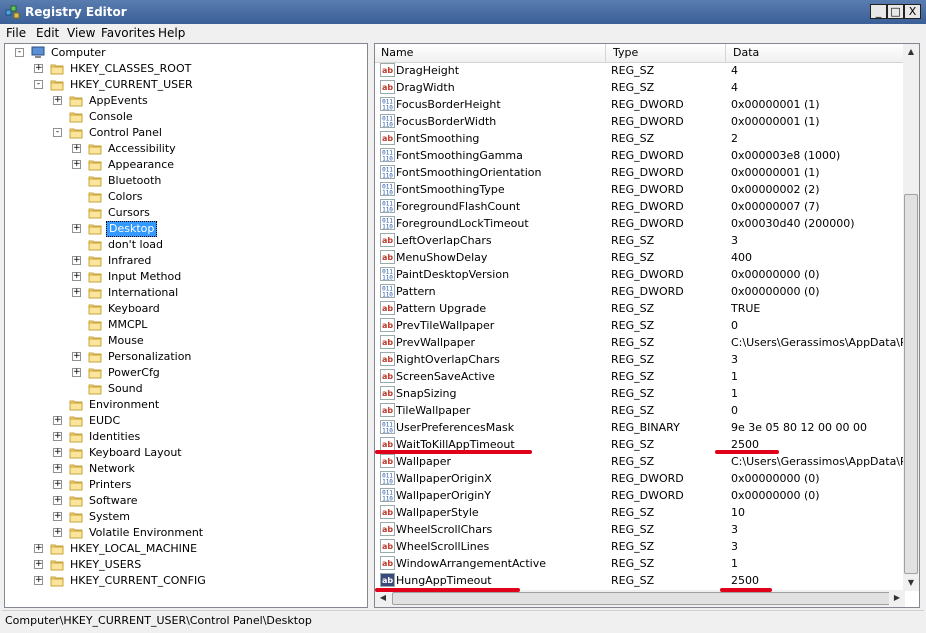 This screenshot has height=633, width=926. What do you see at coordinates (640, 410) in the screenshot?
I see `table-row: ab TileWallpaper REG_SZ 0` at bounding box center [640, 410].